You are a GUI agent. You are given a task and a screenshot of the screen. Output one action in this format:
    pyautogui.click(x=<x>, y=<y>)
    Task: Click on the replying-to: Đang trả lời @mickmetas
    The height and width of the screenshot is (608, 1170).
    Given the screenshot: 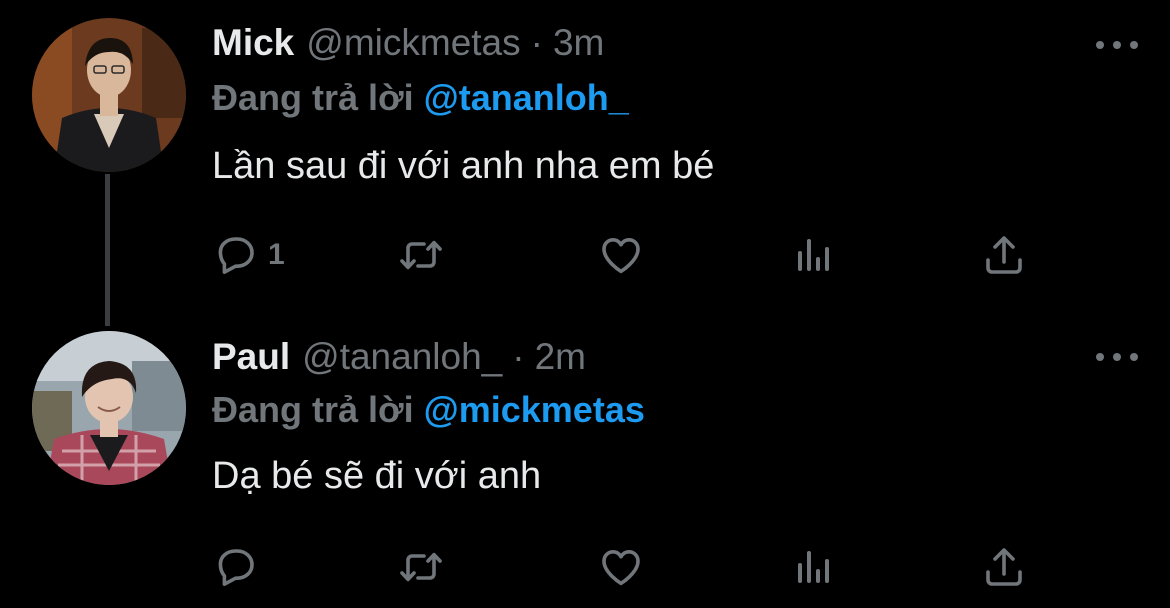 What is the action you would take?
    pyautogui.click(x=428, y=410)
    